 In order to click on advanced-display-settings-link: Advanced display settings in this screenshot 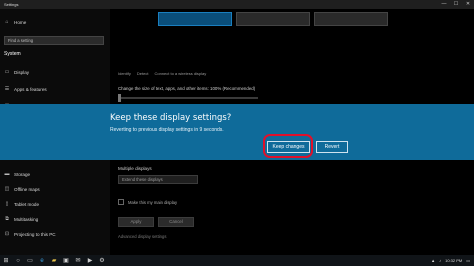, I will do `click(142, 236)`.